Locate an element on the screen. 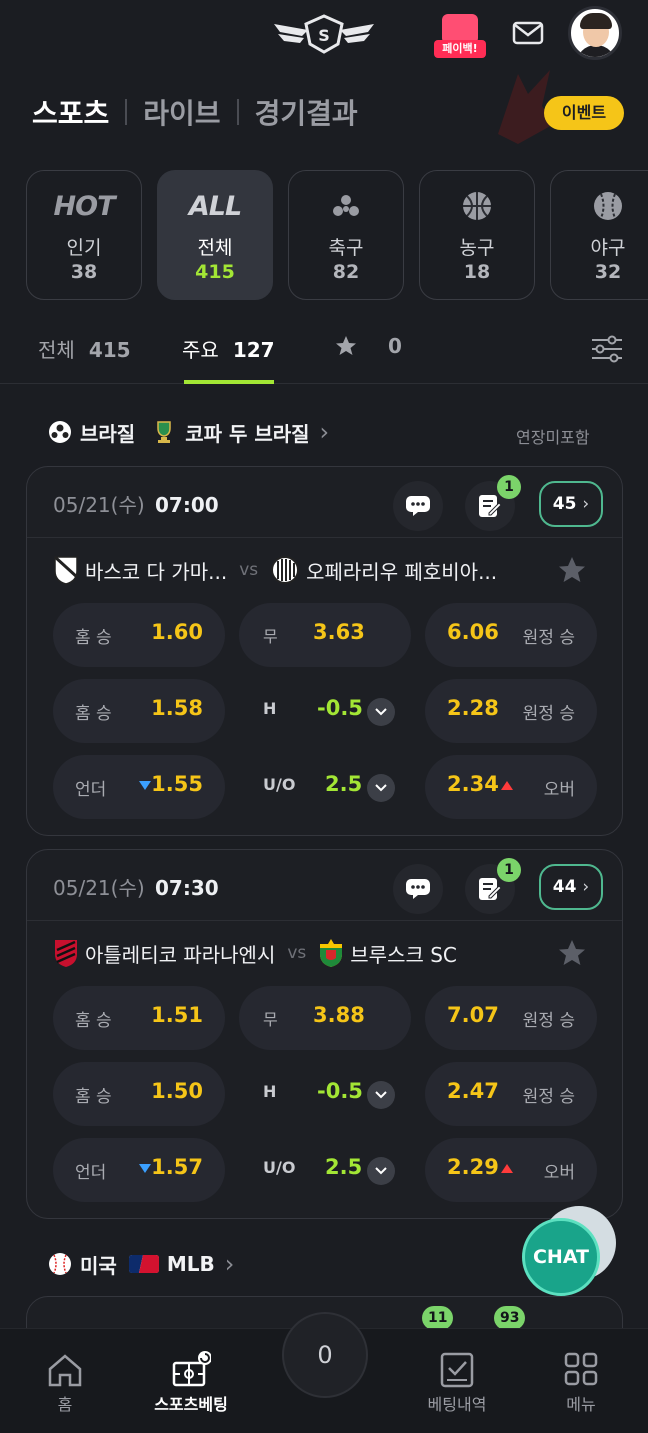 This screenshot has width=648, height=1433. category-label: 전체 is located at coordinates (215, 248).